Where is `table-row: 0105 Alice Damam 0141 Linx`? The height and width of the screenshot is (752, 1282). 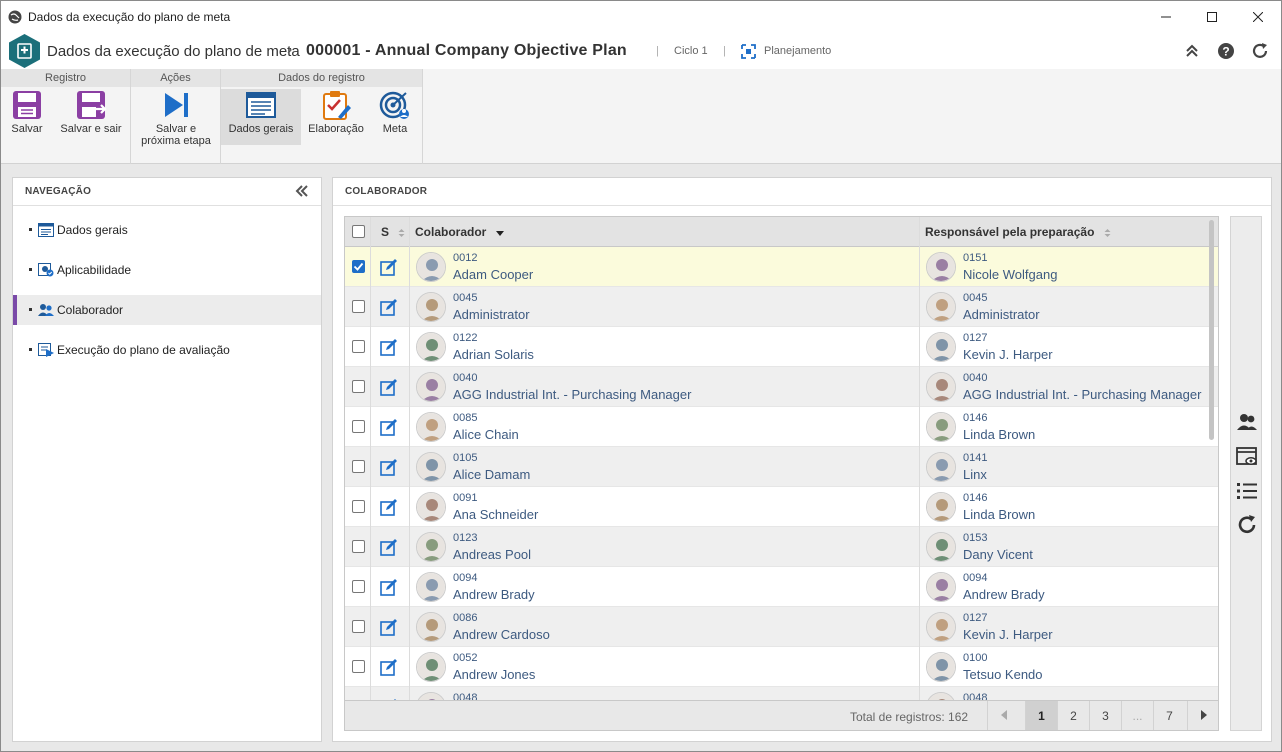
table-row: 0105 Alice Damam 0141 Linx is located at coordinates (781, 467).